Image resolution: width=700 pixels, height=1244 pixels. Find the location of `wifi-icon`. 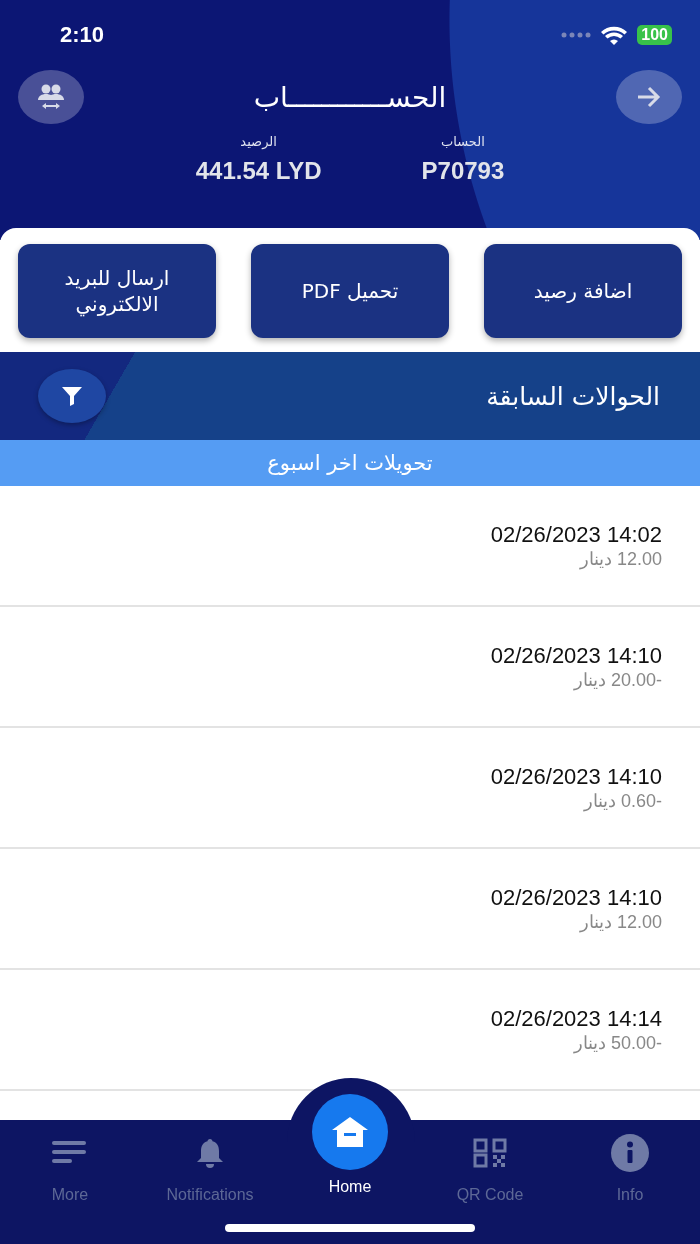

wifi-icon is located at coordinates (614, 35).